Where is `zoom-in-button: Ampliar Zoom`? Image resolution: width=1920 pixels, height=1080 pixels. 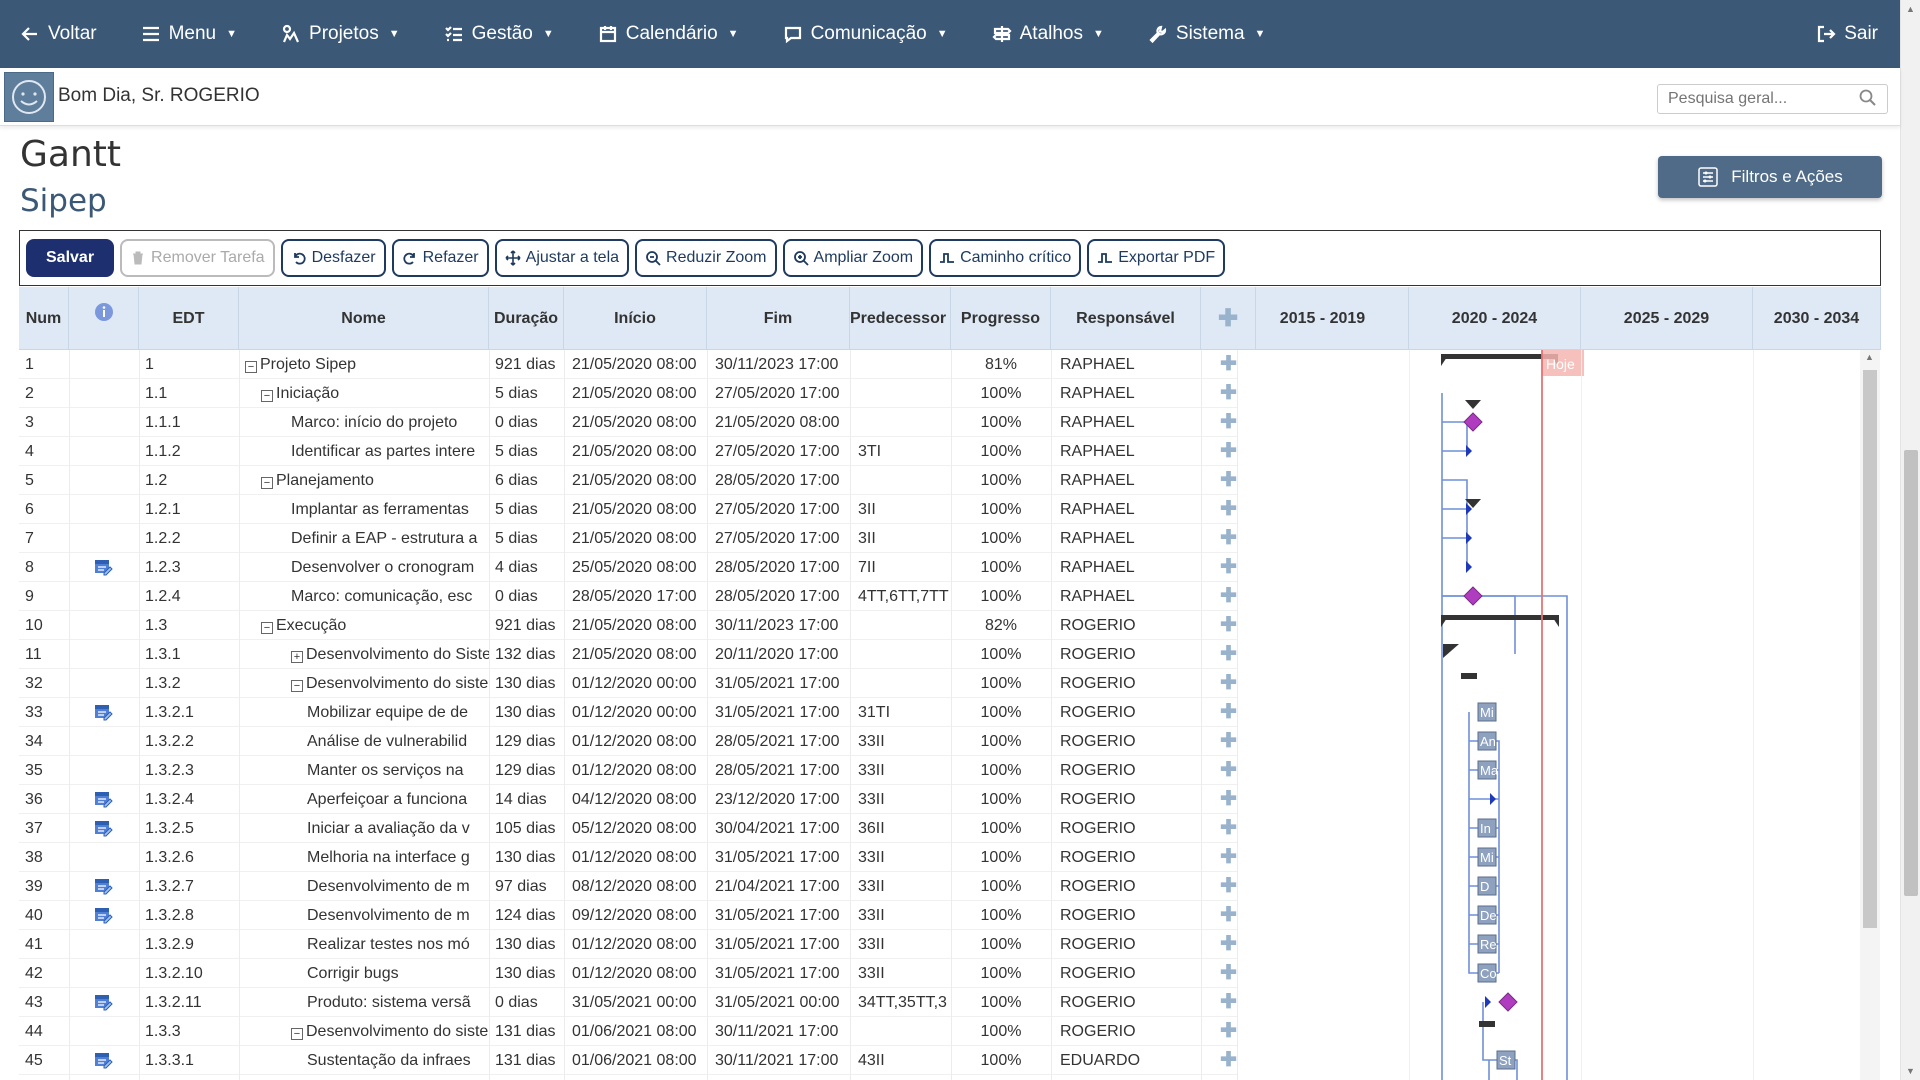
zoom-in-button: Ampliar Zoom is located at coordinates (853, 258).